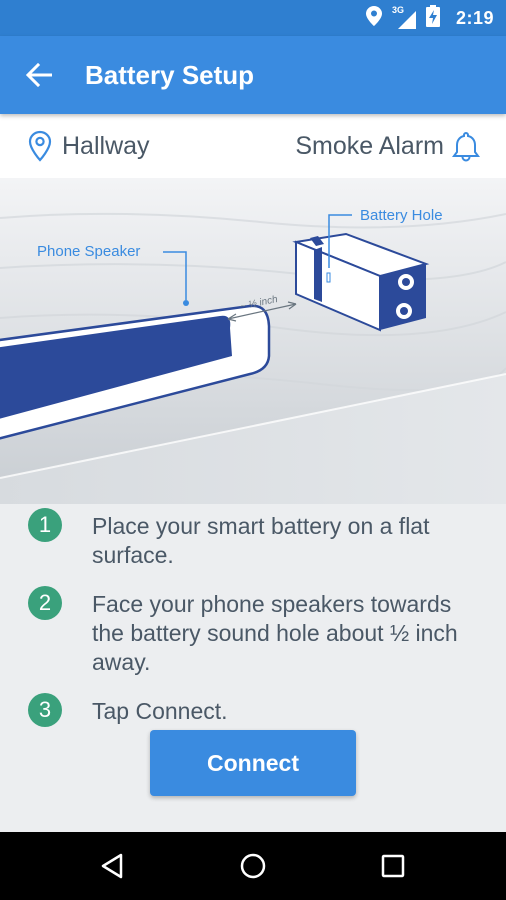 Image resolution: width=506 pixels, height=900 pixels. What do you see at coordinates (253, 146) in the screenshot?
I see `location-bar: Hallway Smoke Alarm` at bounding box center [253, 146].